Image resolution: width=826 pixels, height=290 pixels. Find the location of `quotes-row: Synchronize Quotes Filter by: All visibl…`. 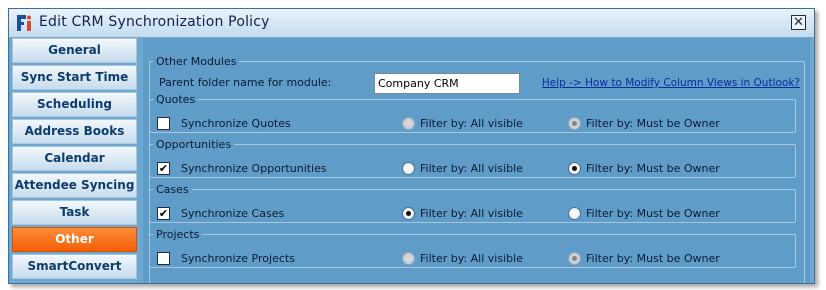

quotes-row: Synchronize Quotes Filter by: All visibl… is located at coordinates (469, 124).